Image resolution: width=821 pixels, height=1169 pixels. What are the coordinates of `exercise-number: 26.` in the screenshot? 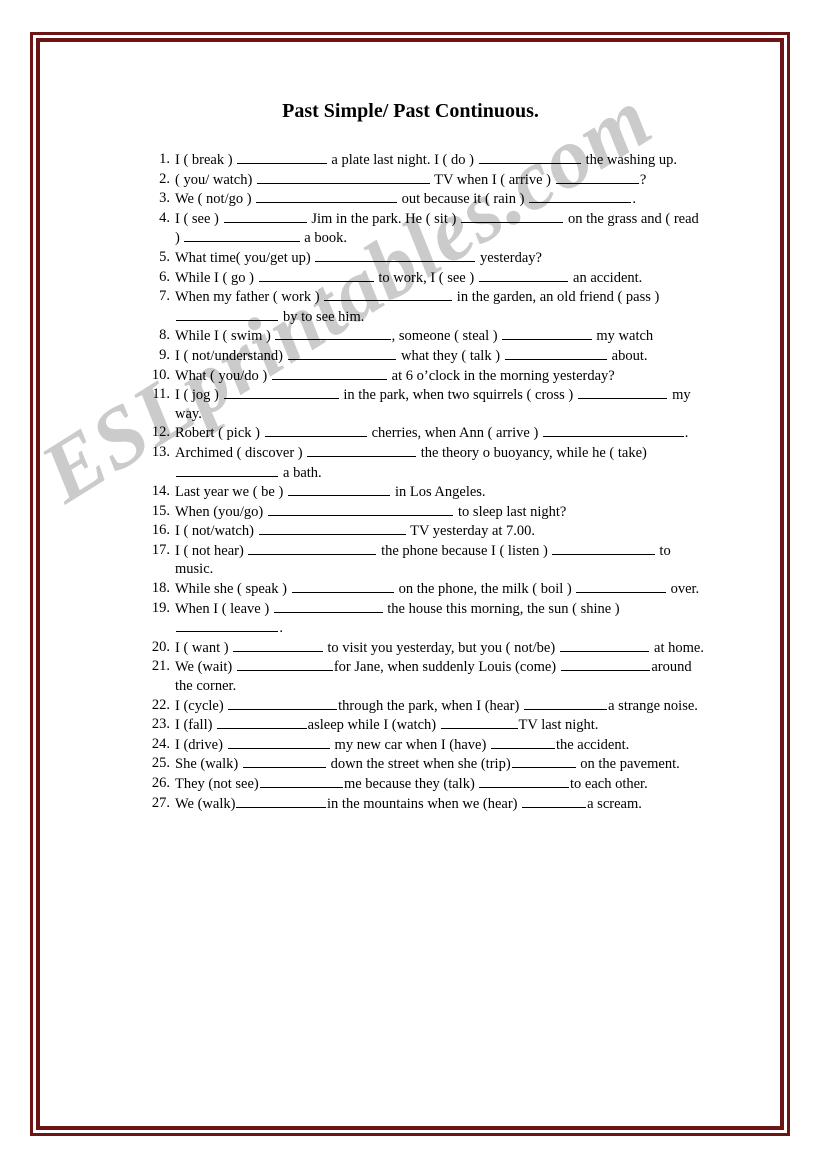 It's located at (160, 783).